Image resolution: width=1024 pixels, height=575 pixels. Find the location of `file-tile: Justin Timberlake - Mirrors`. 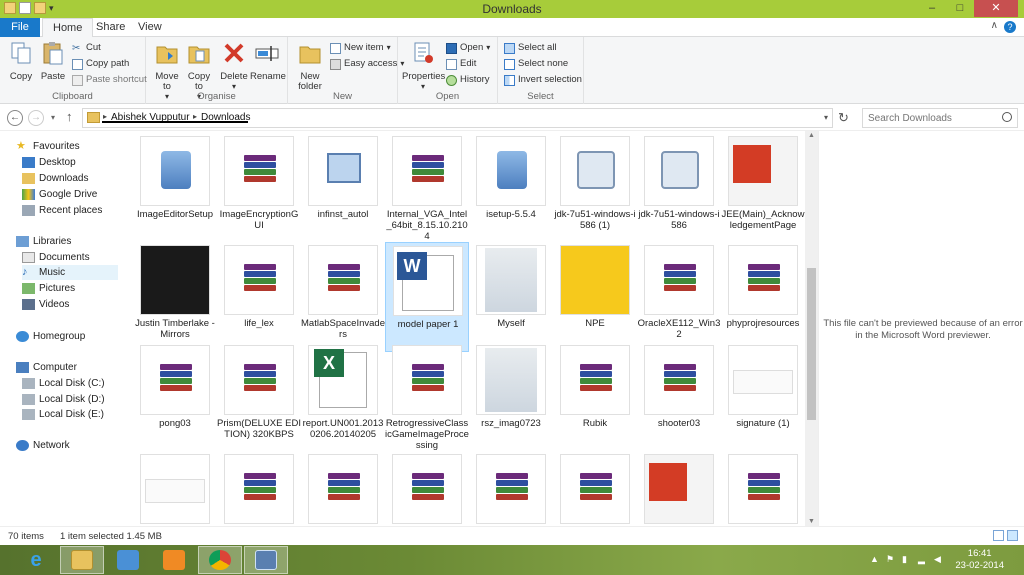

file-tile: Justin Timberlake - Mirrors is located at coordinates (175, 297).